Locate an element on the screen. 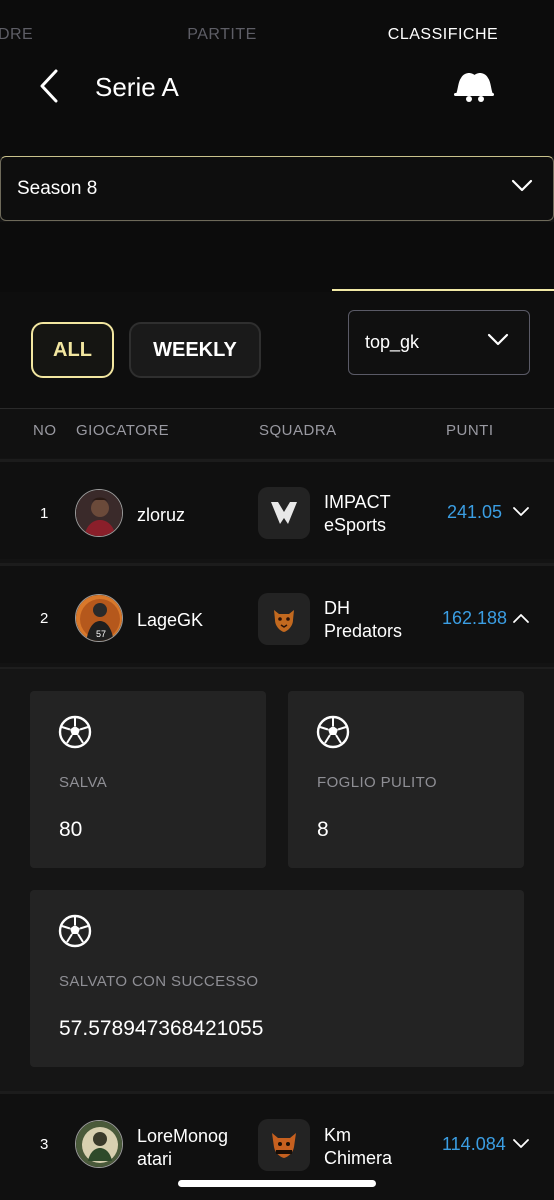 This screenshot has height=1200, width=554. header-player: GIOCATORE is located at coordinates (123, 430).